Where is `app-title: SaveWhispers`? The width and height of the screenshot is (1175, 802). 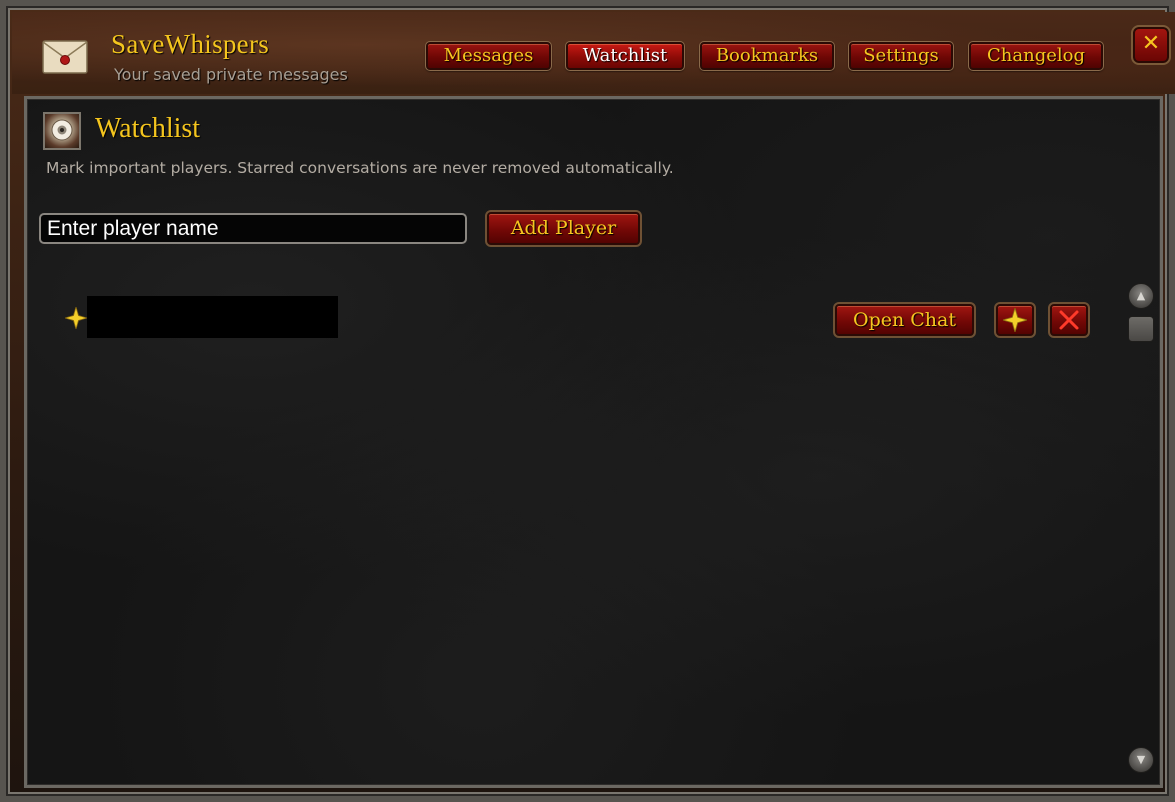
app-title: SaveWhispers is located at coordinates (190, 44).